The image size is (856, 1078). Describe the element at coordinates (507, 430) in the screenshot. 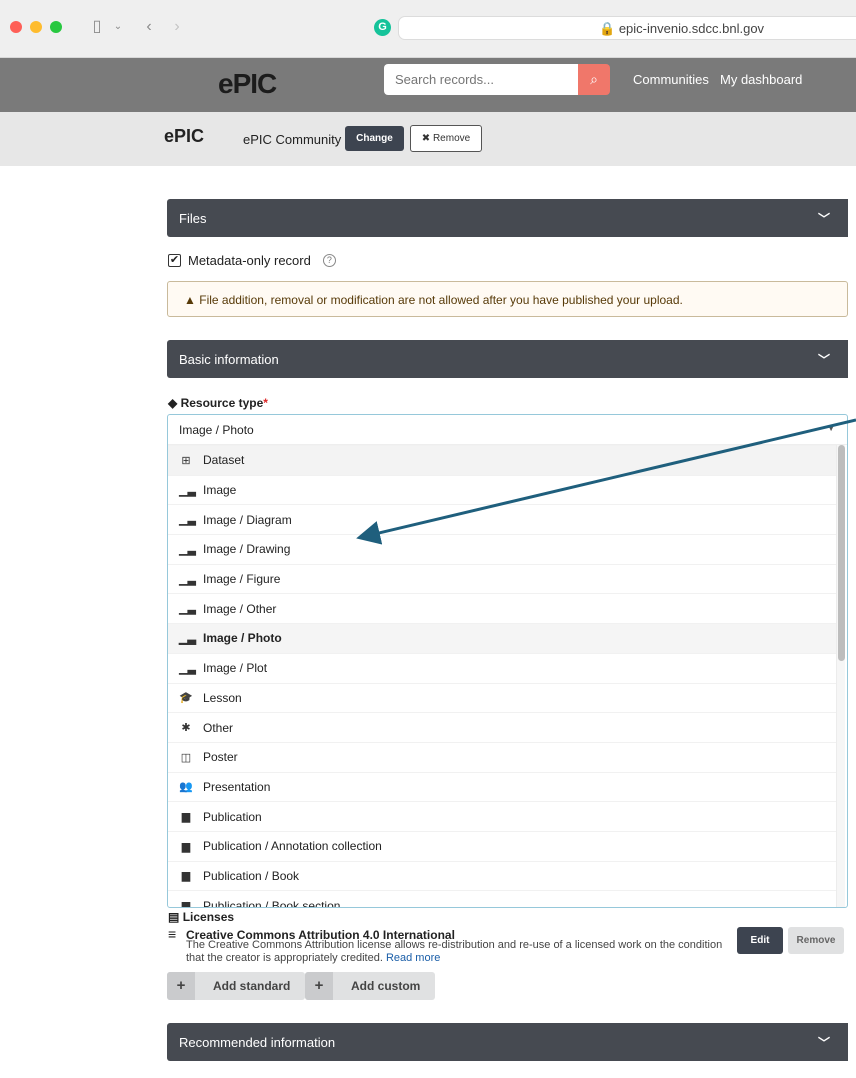

I see `resource-type-selected-value: Image / Photo ▼` at that location.